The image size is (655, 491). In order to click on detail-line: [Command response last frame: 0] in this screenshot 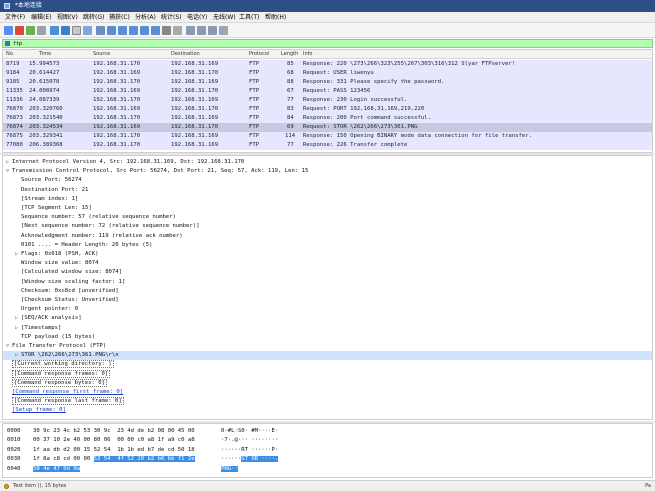, I will do `click(327, 401)`.